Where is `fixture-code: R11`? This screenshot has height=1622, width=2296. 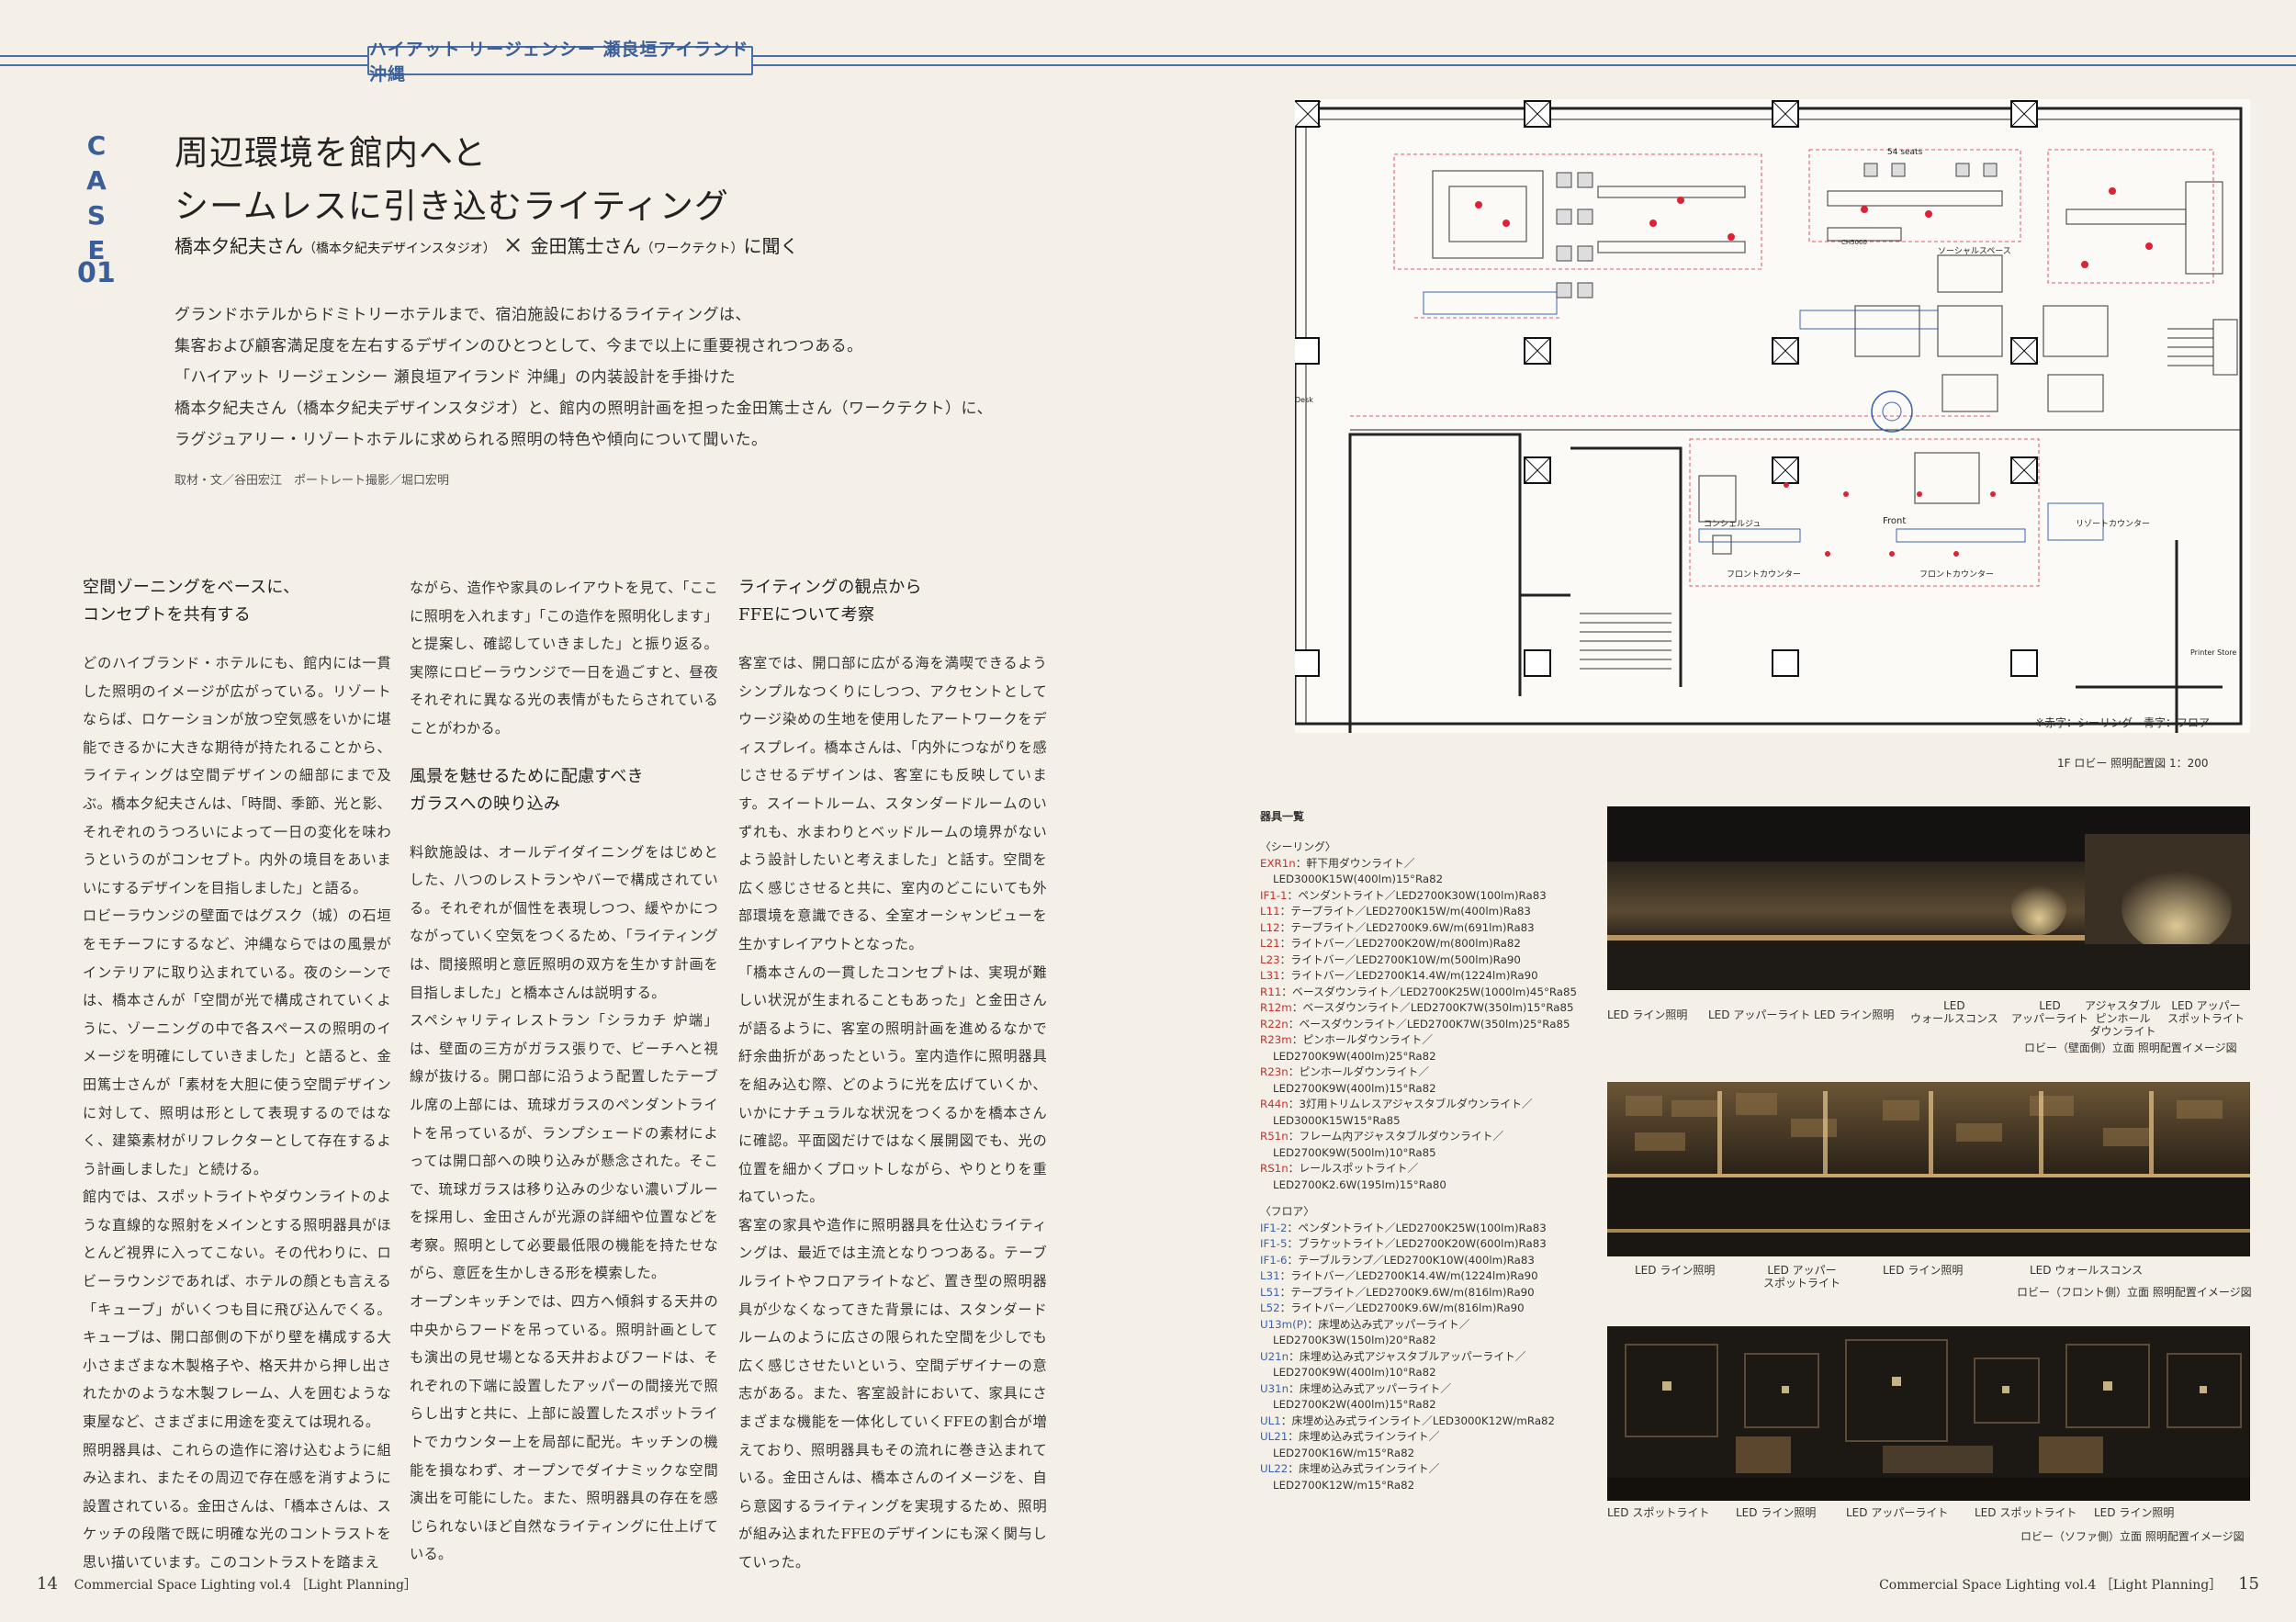 fixture-code: R11 is located at coordinates (1271, 991).